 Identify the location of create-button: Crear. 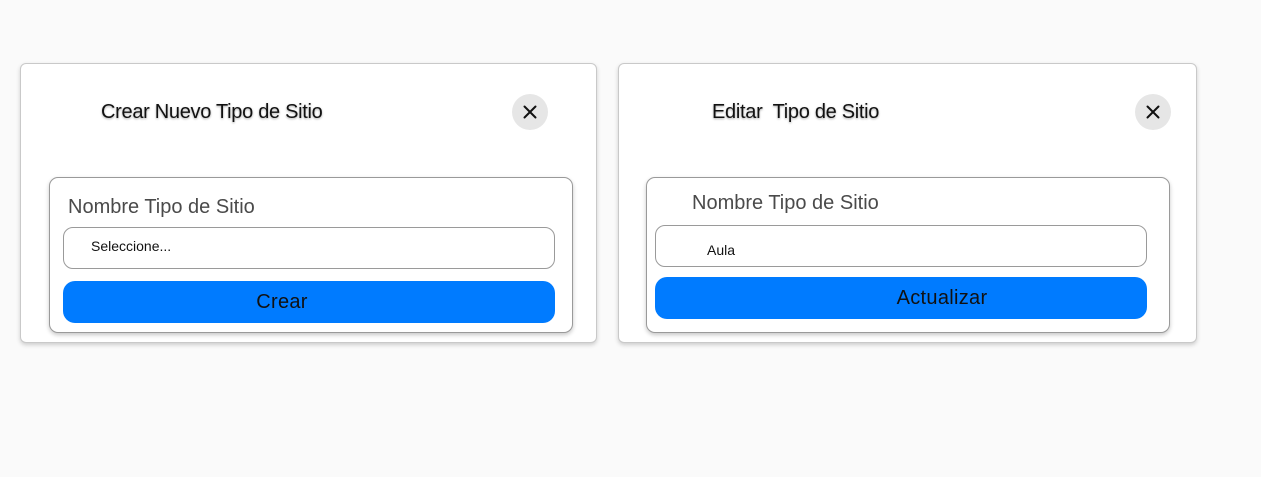
(309, 302).